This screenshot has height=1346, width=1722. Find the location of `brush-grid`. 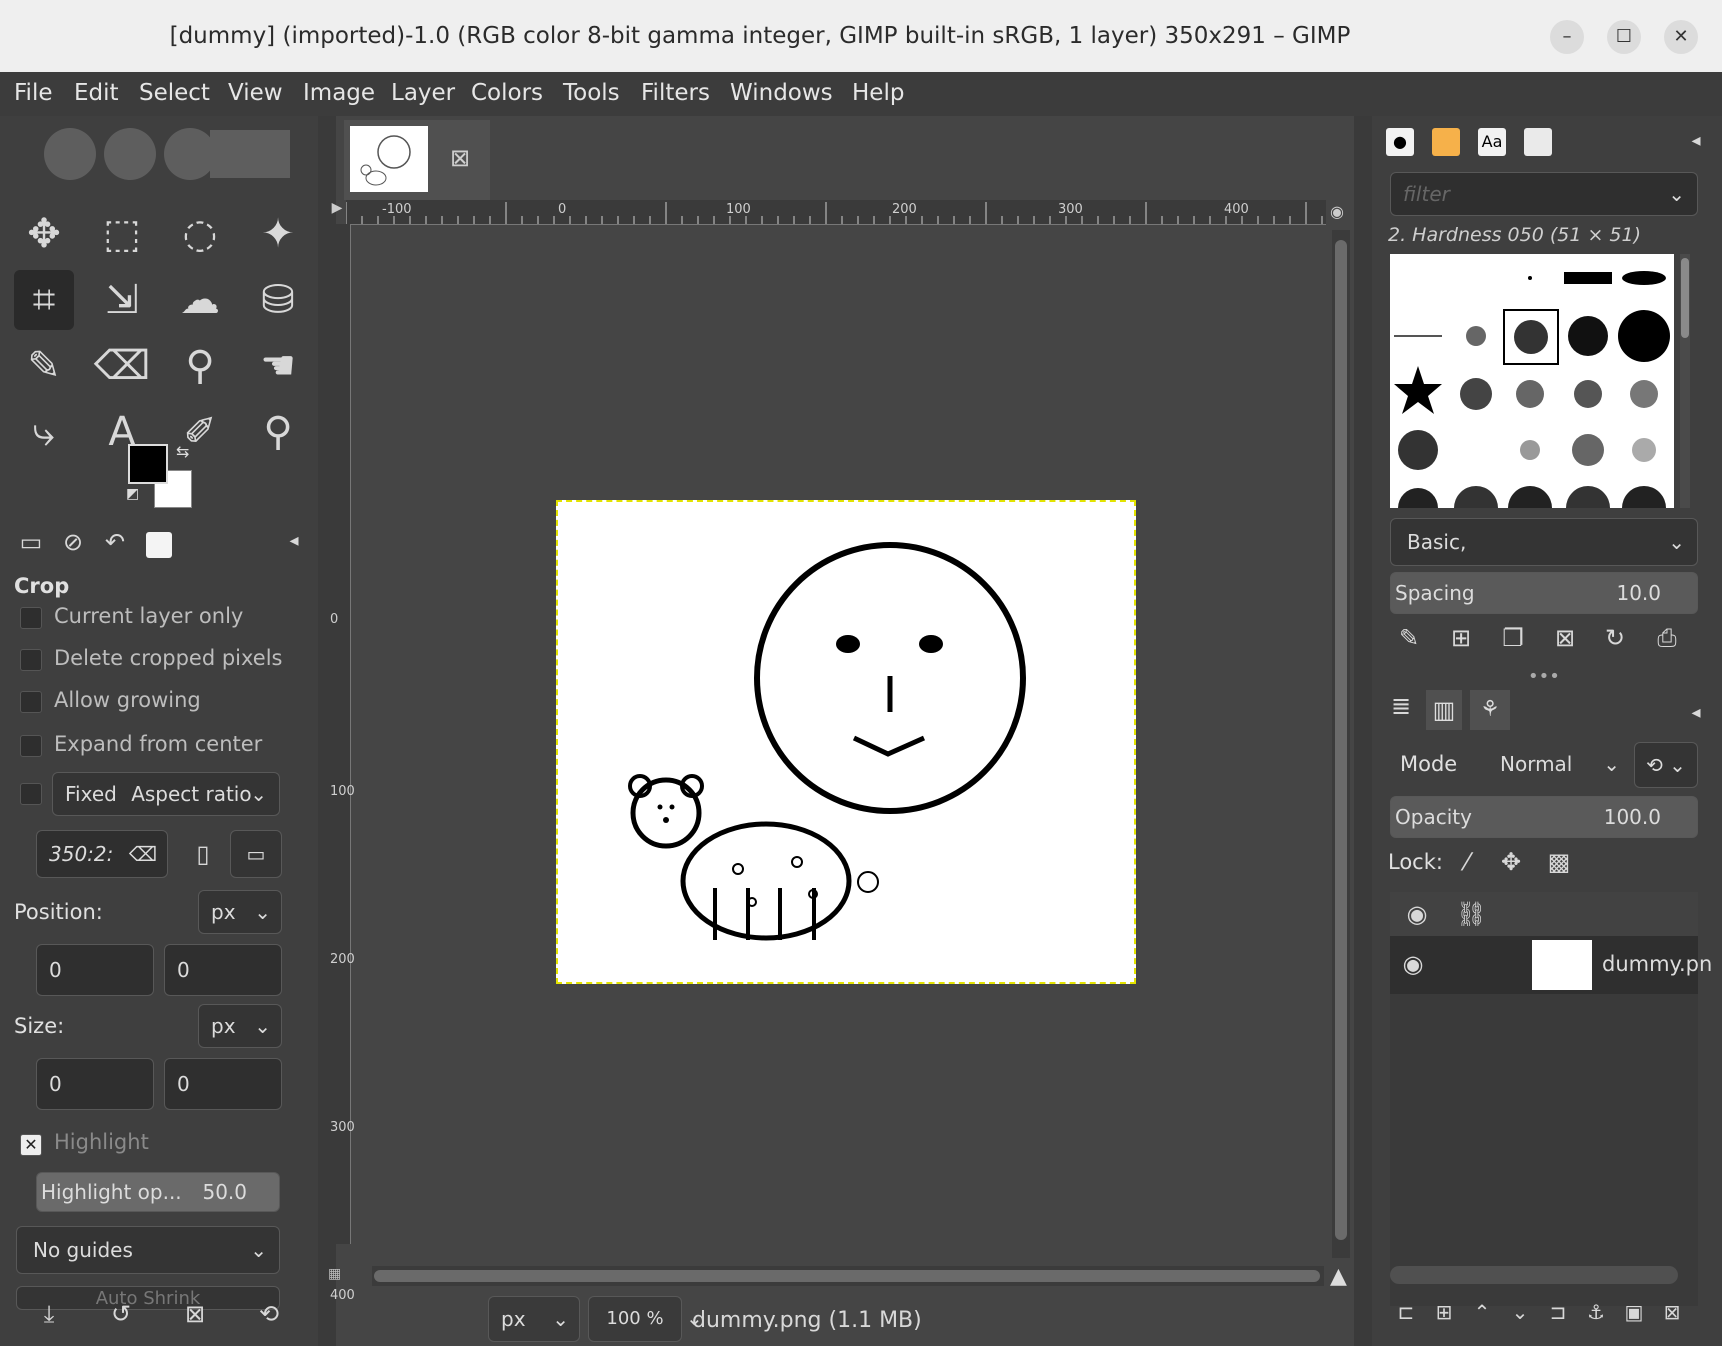

brush-grid is located at coordinates (1532, 381).